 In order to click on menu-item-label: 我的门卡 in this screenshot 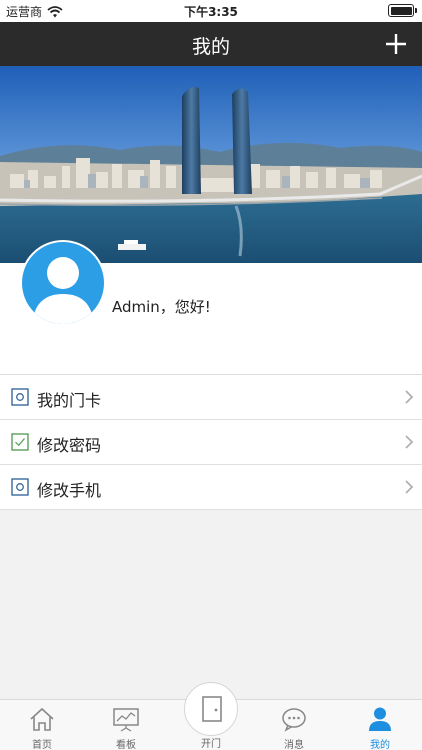, I will do `click(69, 400)`.